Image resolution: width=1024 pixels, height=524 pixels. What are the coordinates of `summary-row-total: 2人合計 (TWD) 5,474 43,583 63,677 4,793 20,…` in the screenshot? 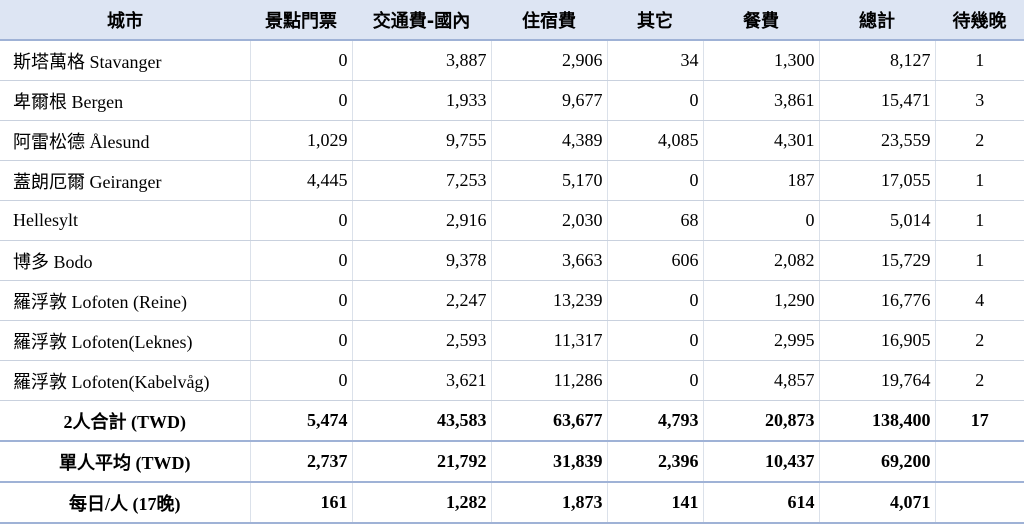 It's located at (512, 421).